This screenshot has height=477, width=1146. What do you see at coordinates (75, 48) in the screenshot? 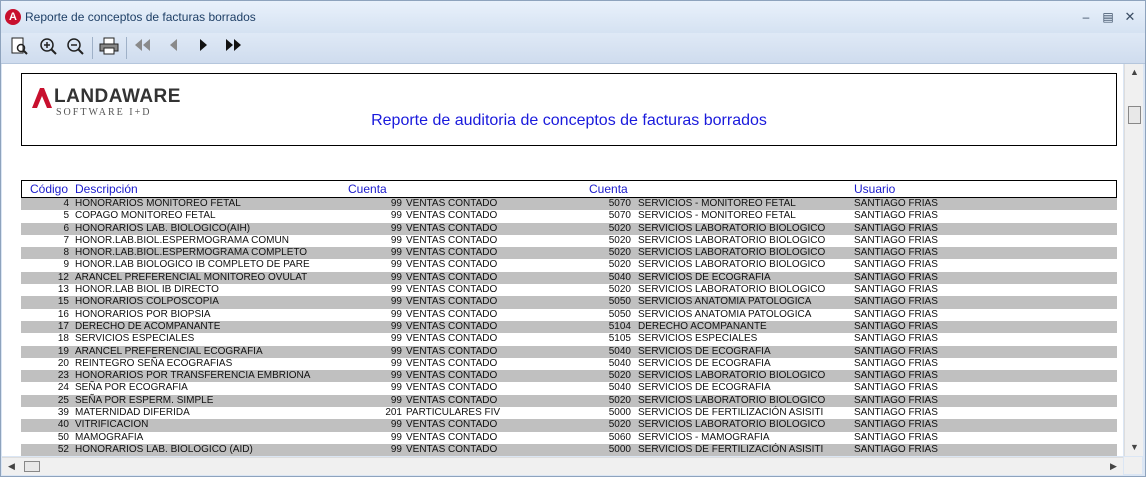
I see `zoom-out-icon` at bounding box center [75, 48].